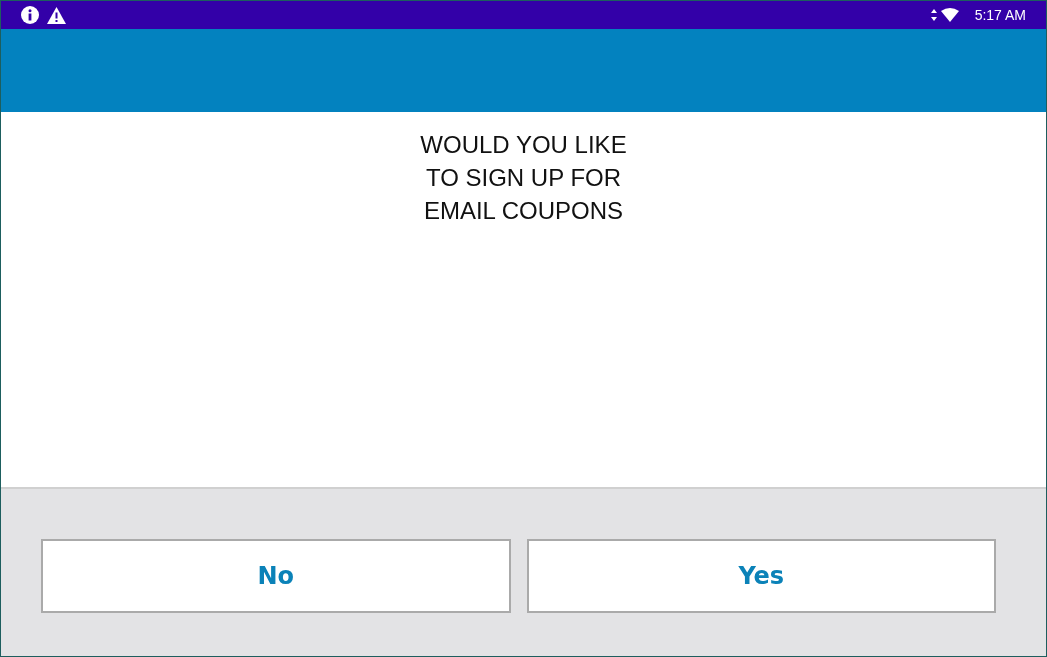 This screenshot has width=1047, height=657. Describe the element at coordinates (276, 576) in the screenshot. I see `choice-button: No` at that location.